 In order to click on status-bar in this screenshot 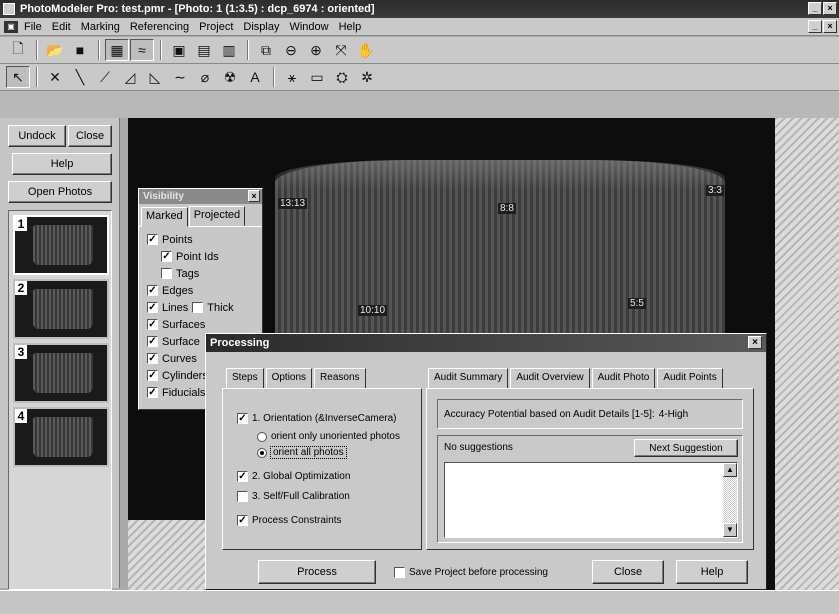, I will do `click(419, 602)`.